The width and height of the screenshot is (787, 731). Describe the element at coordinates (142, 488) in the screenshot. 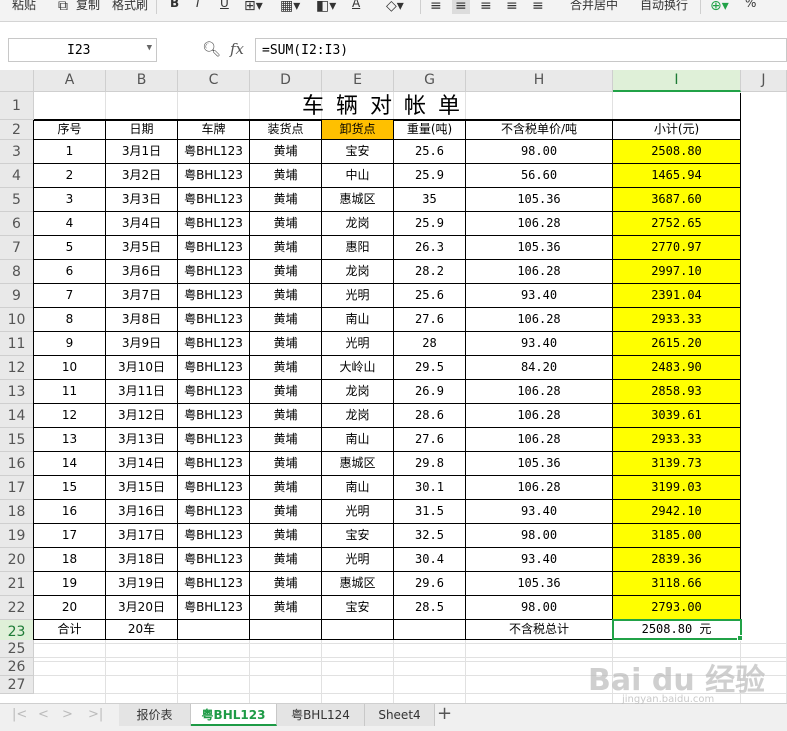

I see `table-cell: 3月15日` at that location.